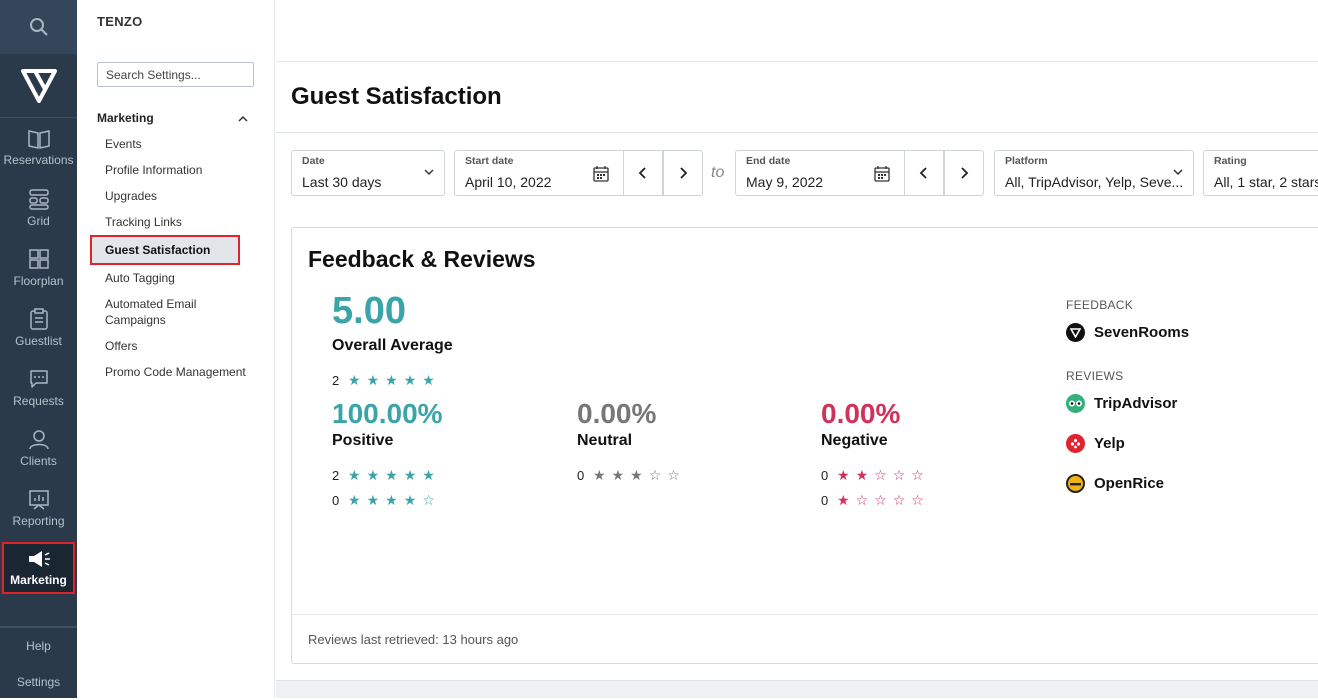 Image resolution: width=1318 pixels, height=700 pixels. I want to click on negative-row-1: 0 ★ ☆ ☆ ☆ ☆, so click(875, 500).